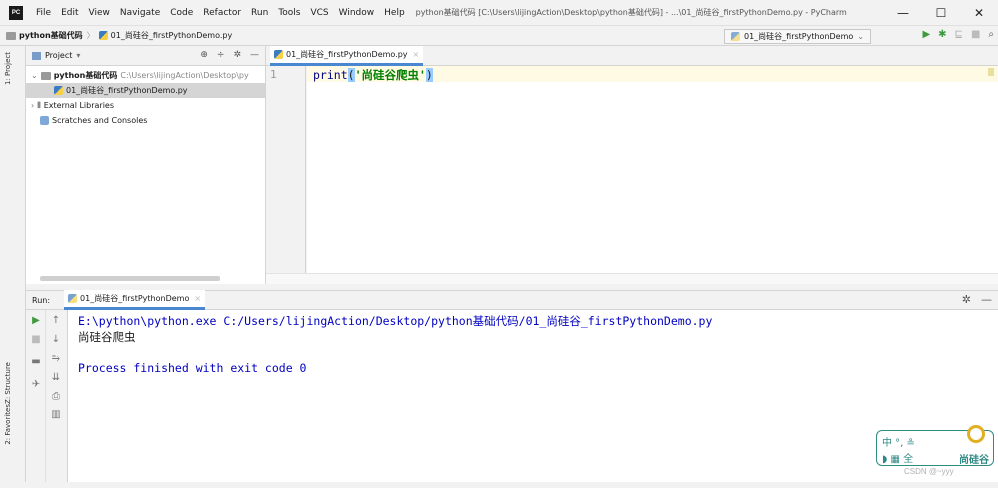  I want to click on favorites-tool-tab: 2: Favorites, so click(8, 424).